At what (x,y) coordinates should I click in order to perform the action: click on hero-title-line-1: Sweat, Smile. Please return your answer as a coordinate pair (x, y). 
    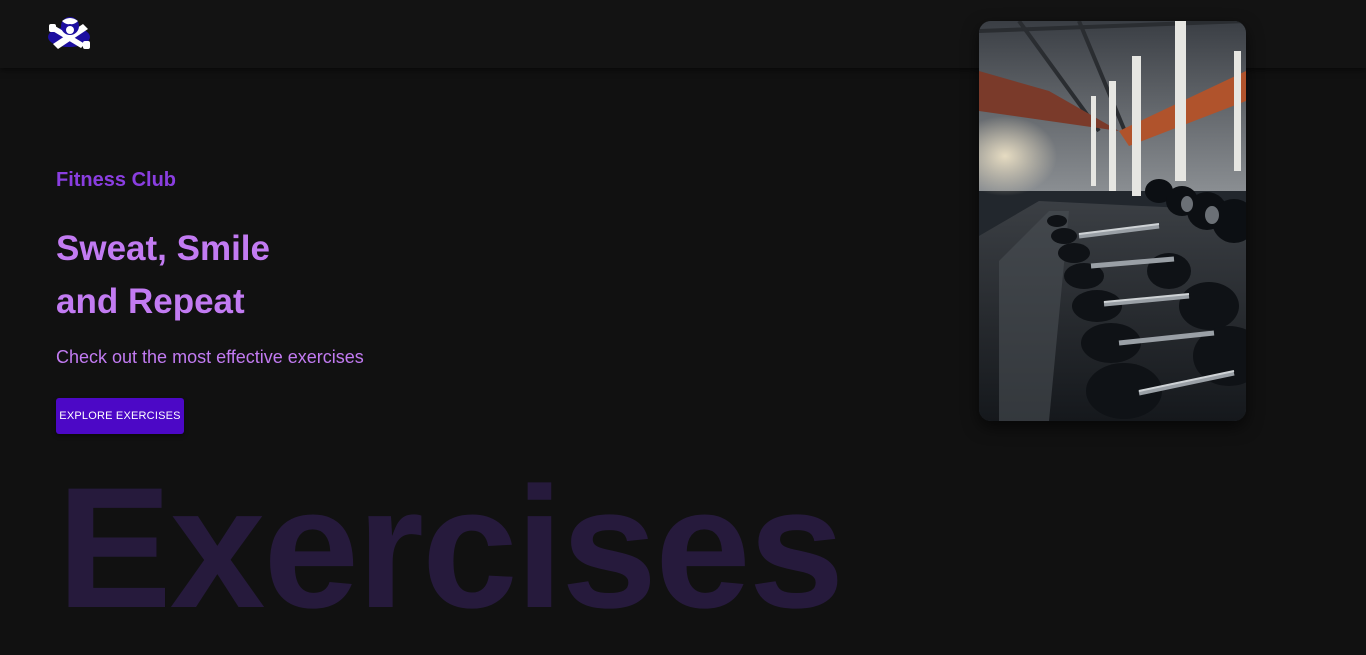
    Looking at the image, I should click on (163, 248).